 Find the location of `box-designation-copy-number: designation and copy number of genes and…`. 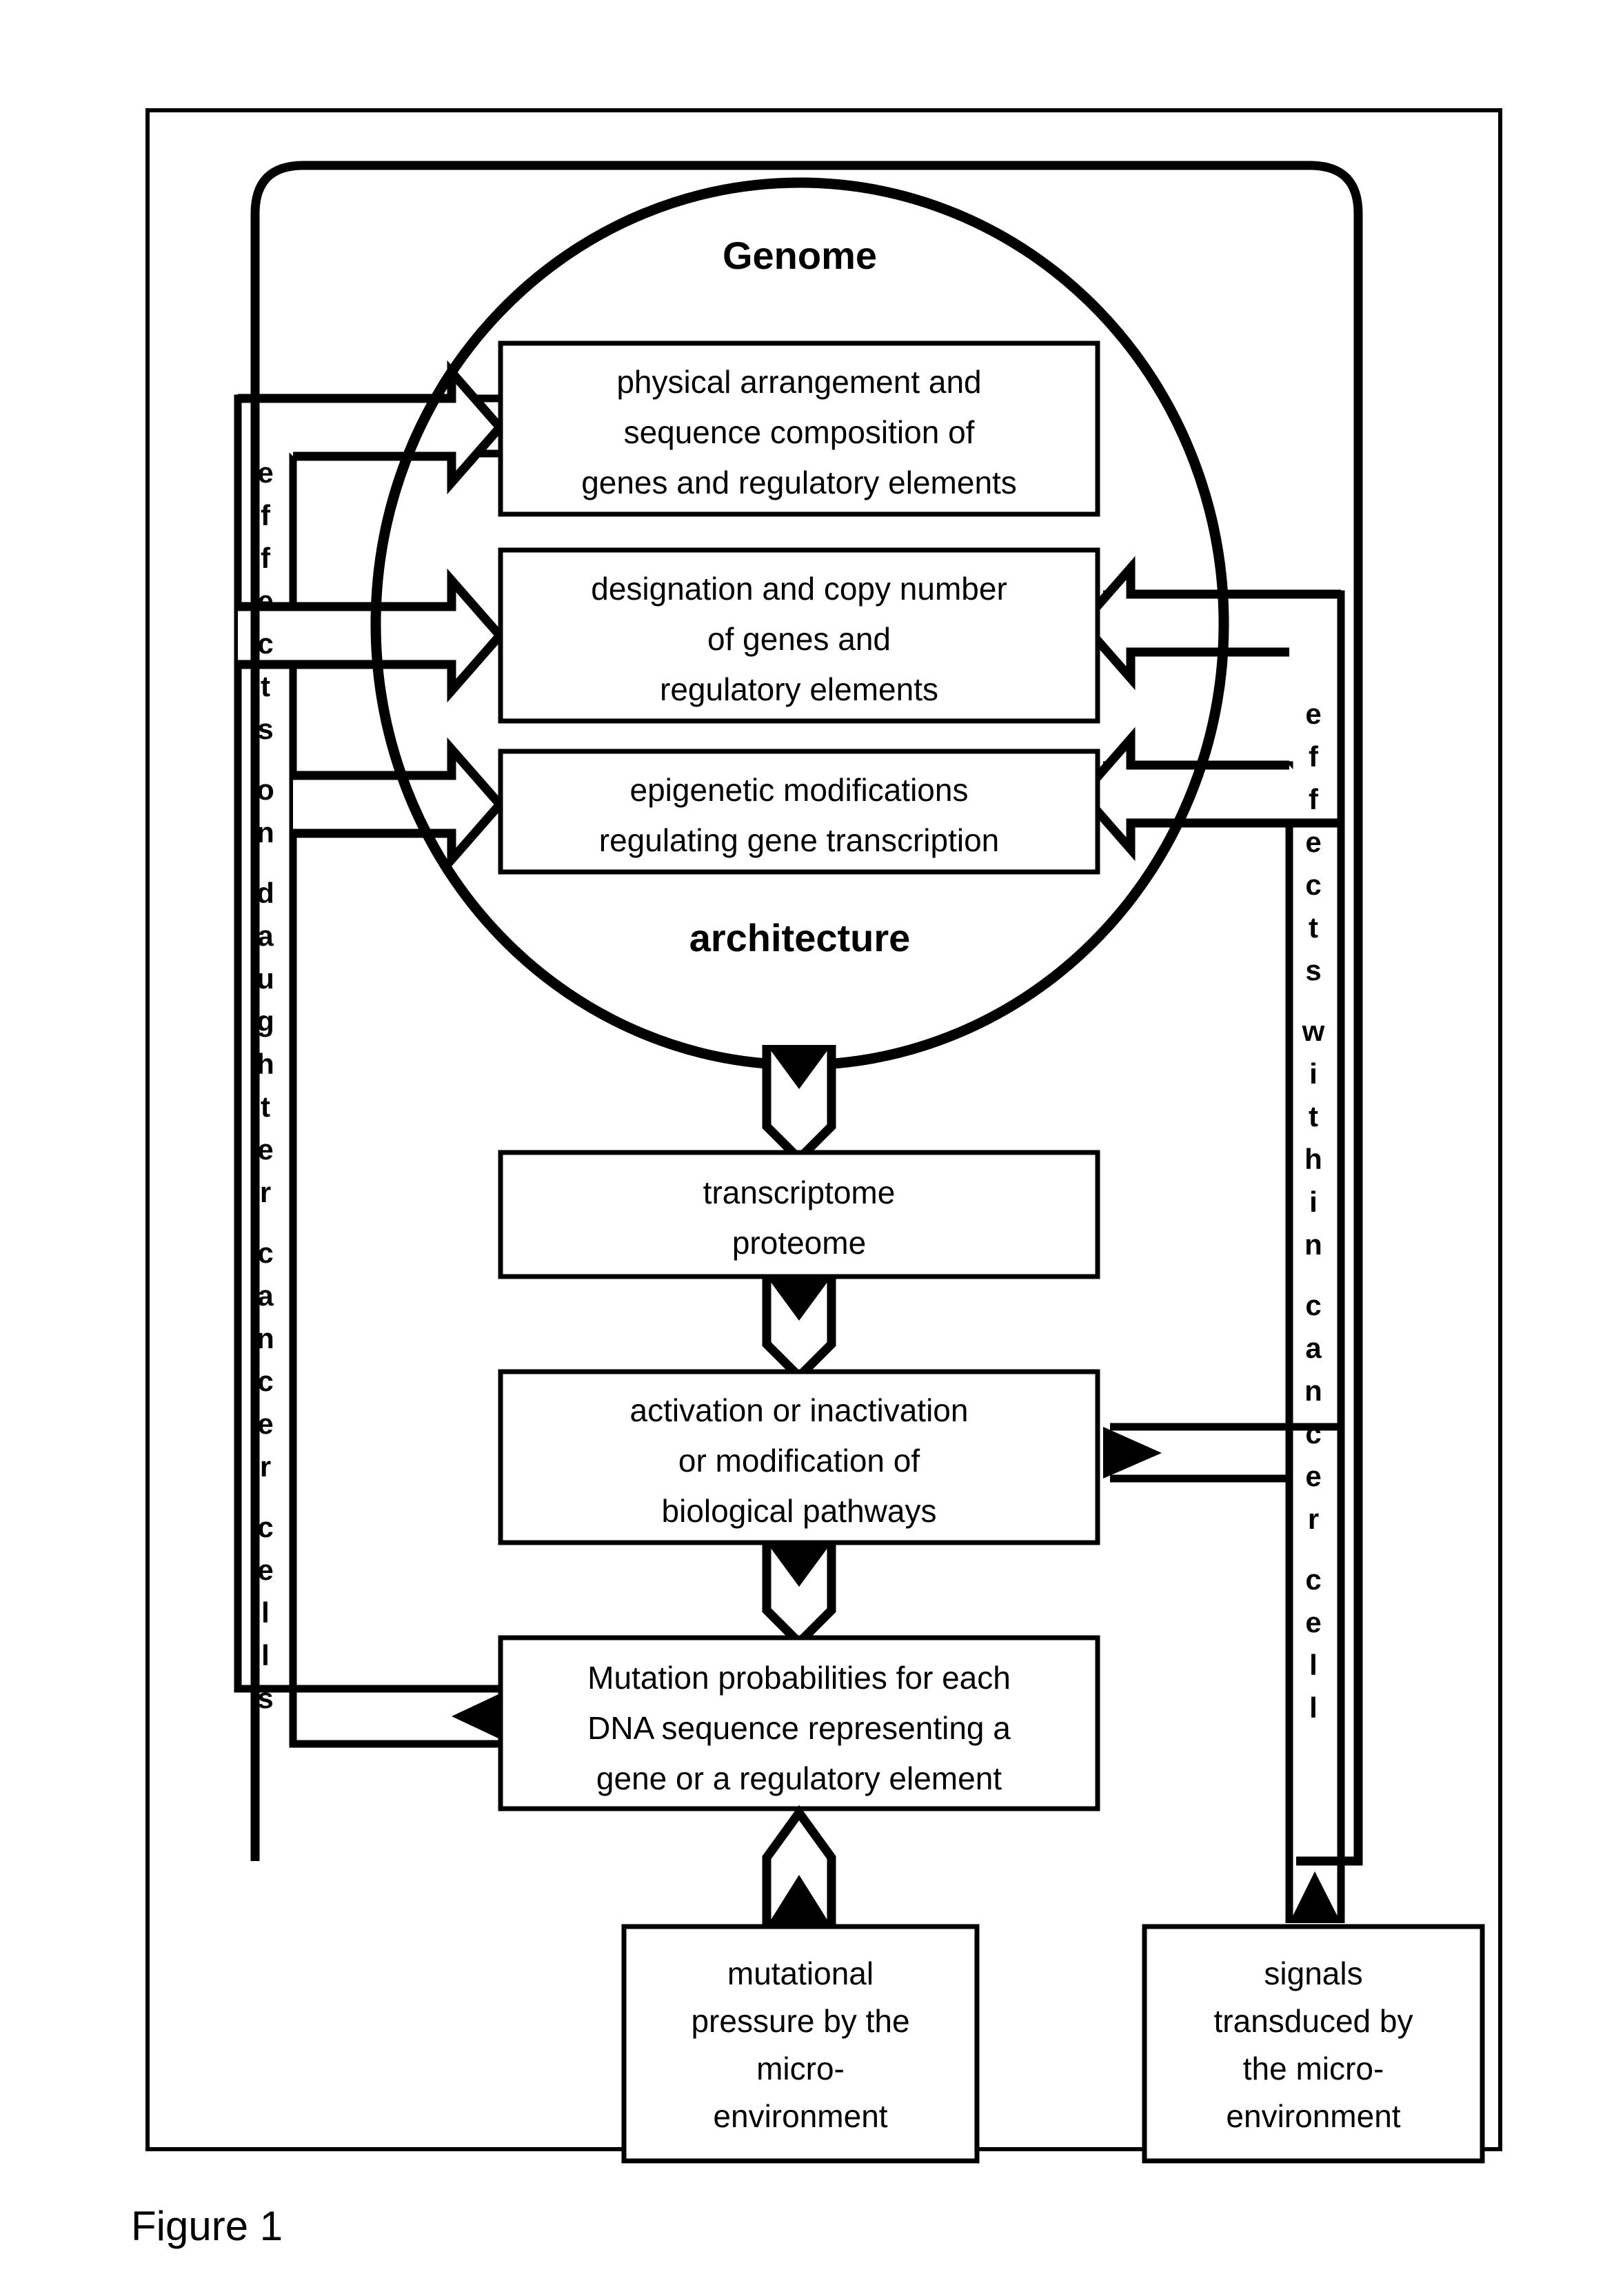

box-designation-copy-number: designation and copy number of genes and… is located at coordinates (799, 635).